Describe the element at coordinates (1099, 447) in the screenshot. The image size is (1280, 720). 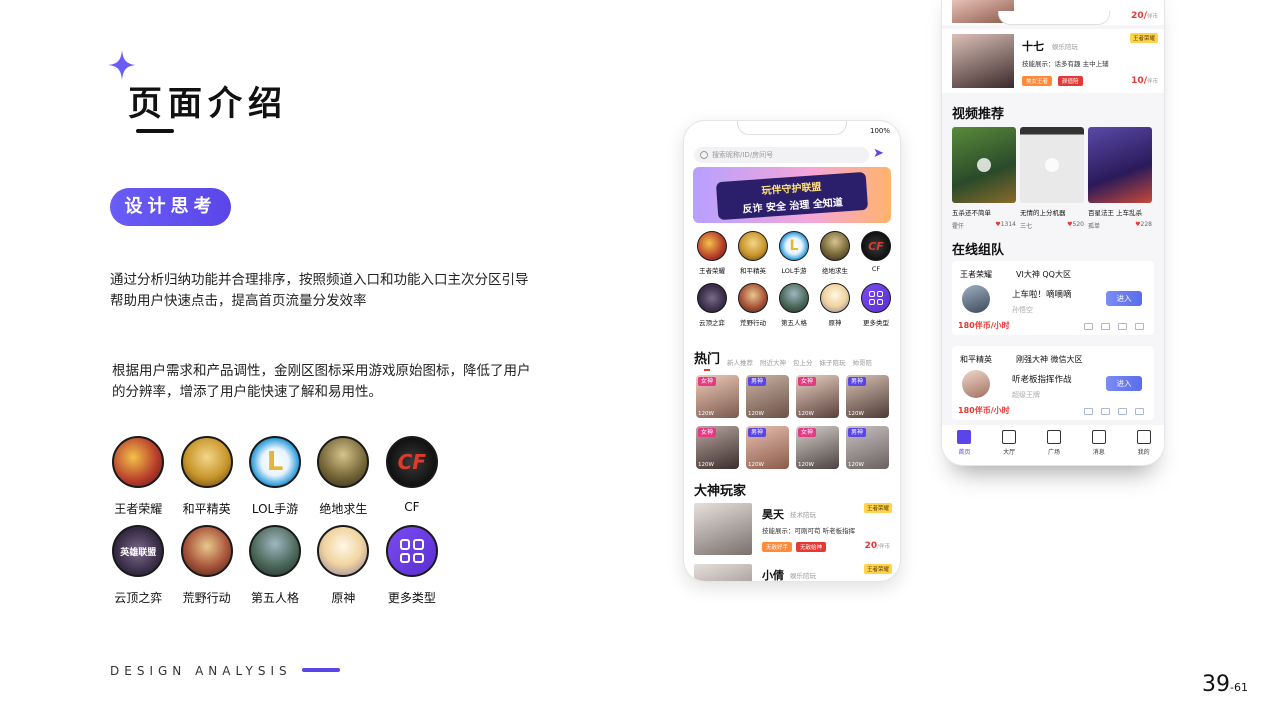
I see `tab-messages: 消息` at that location.